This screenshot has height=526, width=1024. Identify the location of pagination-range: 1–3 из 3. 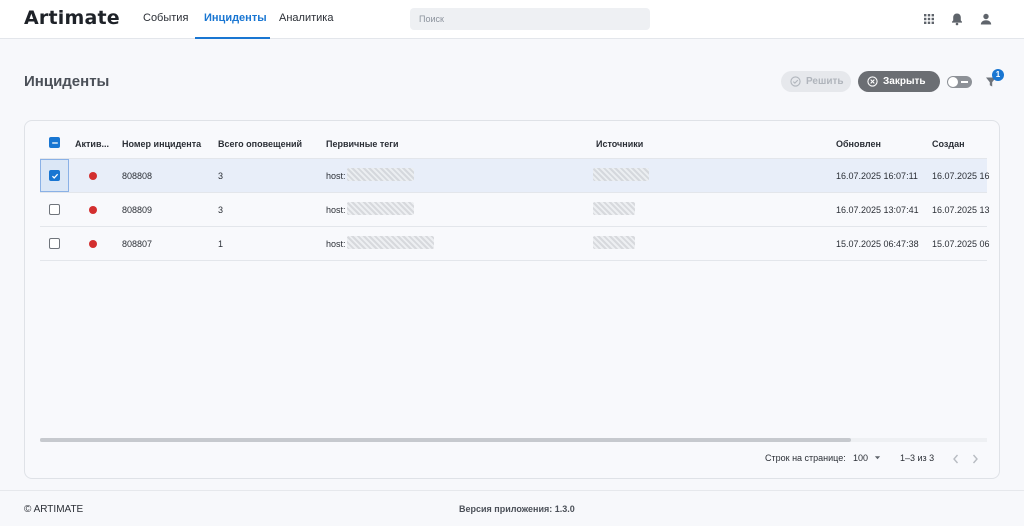
(917, 458).